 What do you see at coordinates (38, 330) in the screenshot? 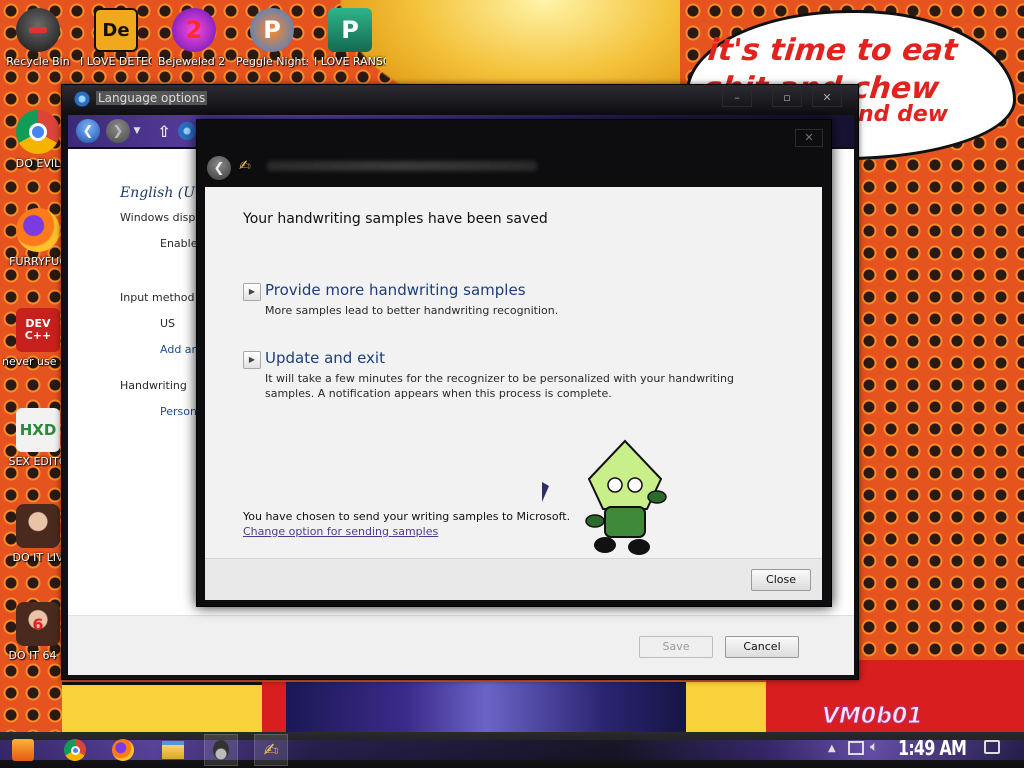
I see `devcpp-icon: DEV C++` at bounding box center [38, 330].